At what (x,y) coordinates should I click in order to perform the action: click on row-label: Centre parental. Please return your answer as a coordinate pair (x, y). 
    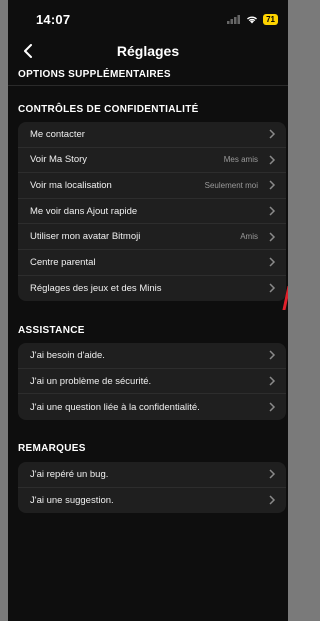
    Looking at the image, I should click on (63, 262).